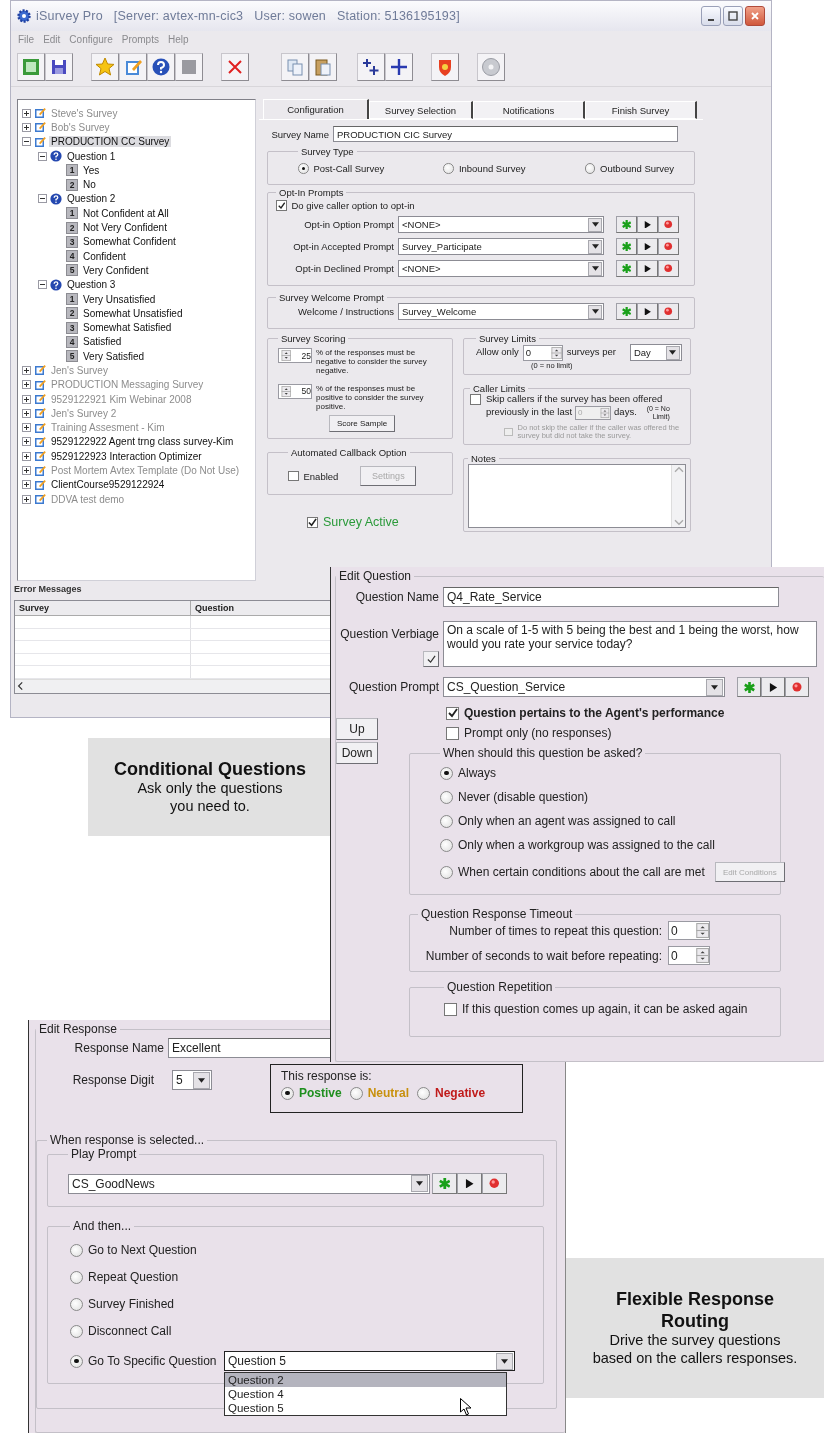 This screenshot has height=1433, width=824. I want to click on prompt-dropdown: Survey_Welcome, so click(501, 311).